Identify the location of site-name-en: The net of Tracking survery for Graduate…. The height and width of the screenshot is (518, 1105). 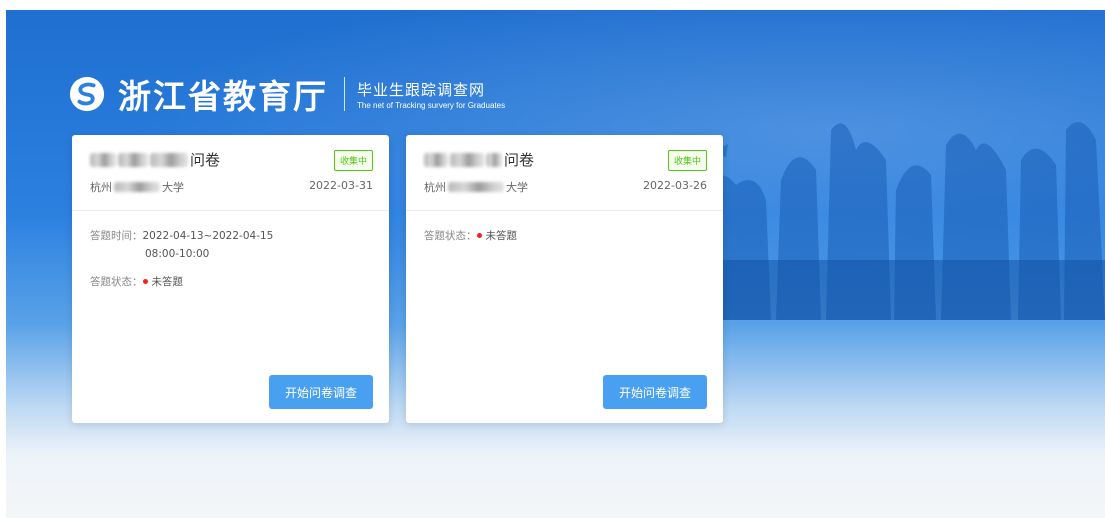
(431, 105).